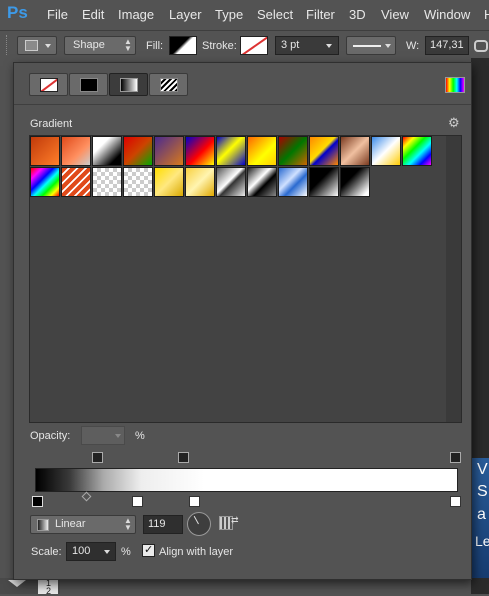 This screenshot has height=596, width=489. Describe the element at coordinates (31, 45) in the screenshot. I see `rectangle-shape-icon` at that location.